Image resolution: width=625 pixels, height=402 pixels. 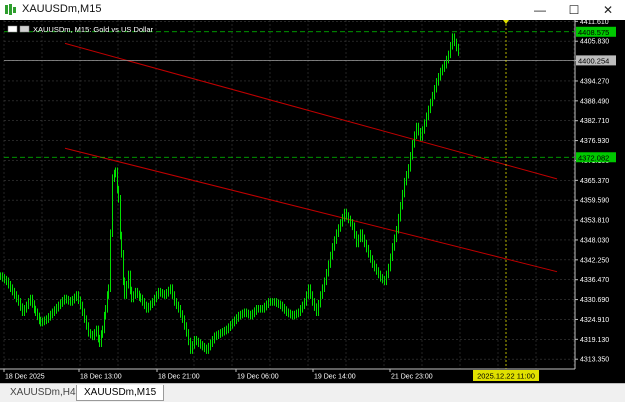 I want to click on price-axis-label: 4365.370, so click(x=594, y=181).